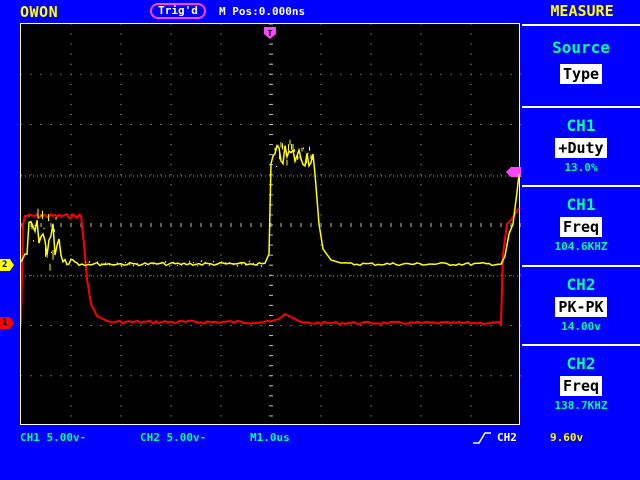 Image resolution: width=640 pixels, height=480 pixels. I want to click on measure-slot-3: CH2 PK-PK 14.00v, so click(581, 304).